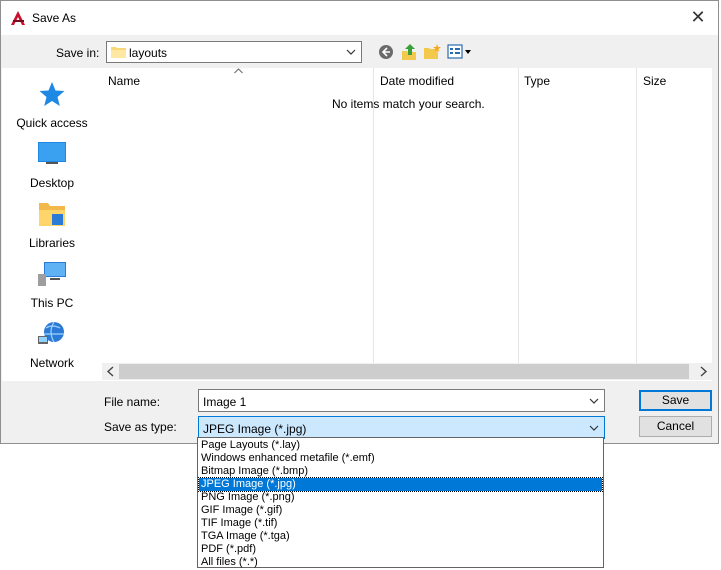 This screenshot has height=570, width=721. What do you see at coordinates (401, 427) in the screenshot?
I see `save-as-type-select: JPEG Image (*.jpg)` at bounding box center [401, 427].